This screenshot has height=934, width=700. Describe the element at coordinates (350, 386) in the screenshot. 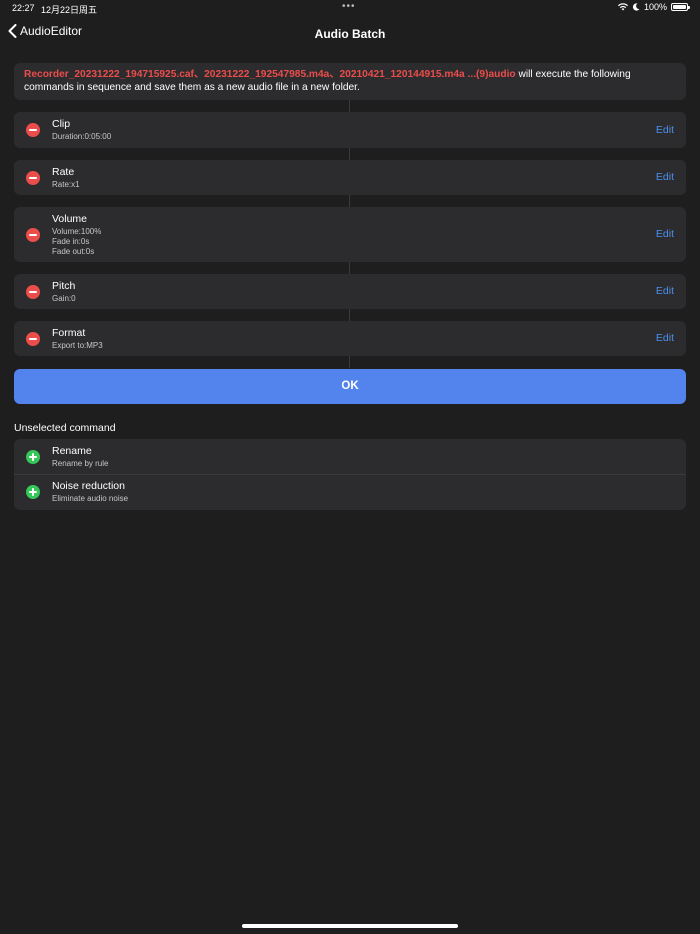

I see `ok-button: OK` at that location.